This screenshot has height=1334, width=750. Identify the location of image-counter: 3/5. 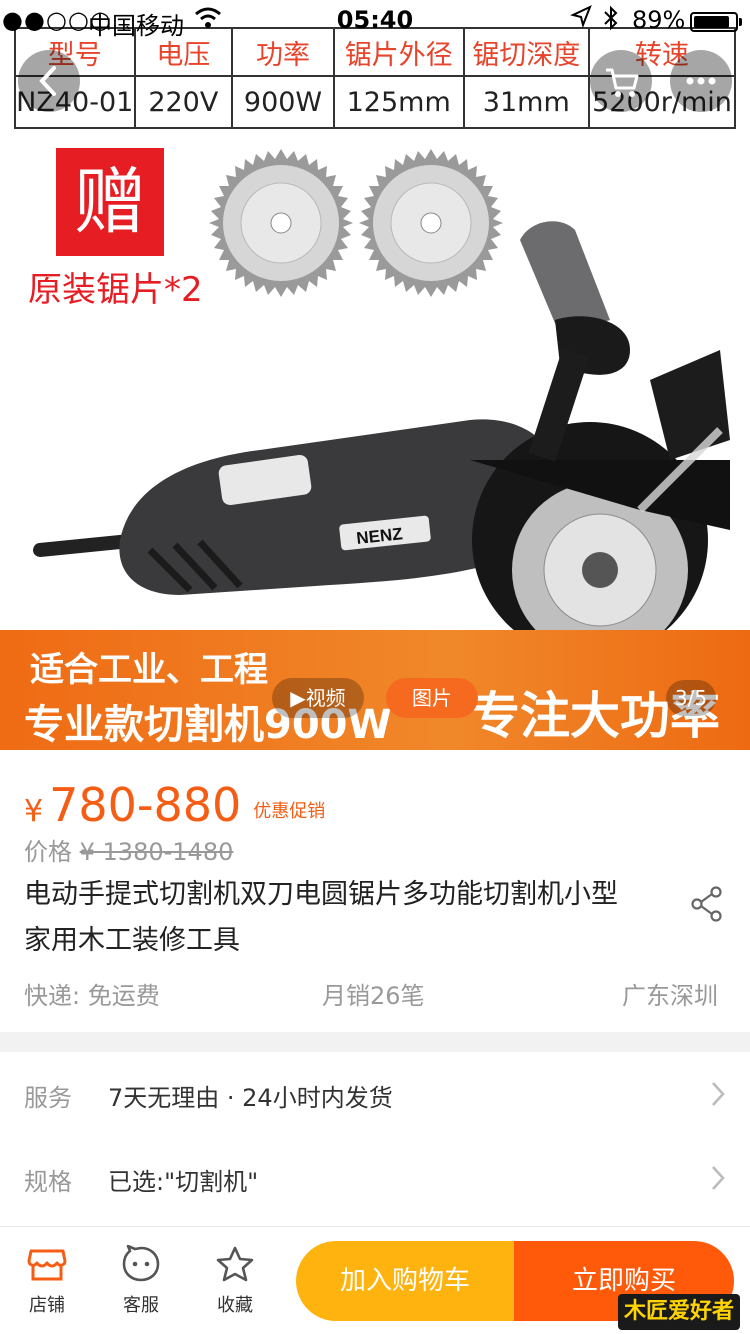
(691, 698).